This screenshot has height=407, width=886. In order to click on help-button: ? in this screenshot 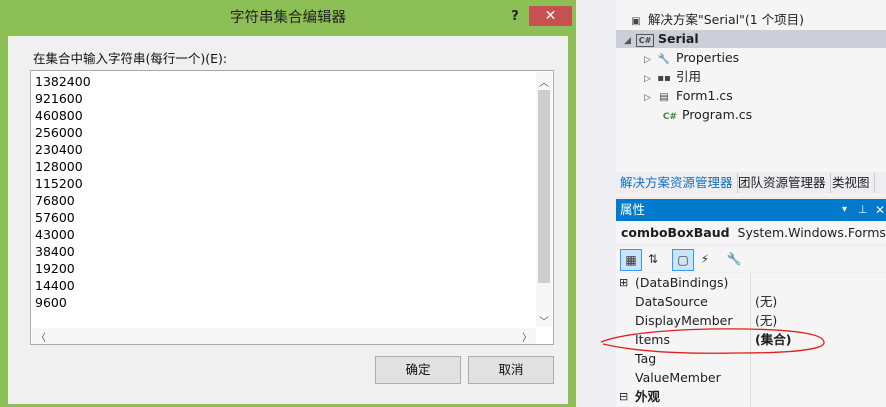, I will do `click(515, 17)`.